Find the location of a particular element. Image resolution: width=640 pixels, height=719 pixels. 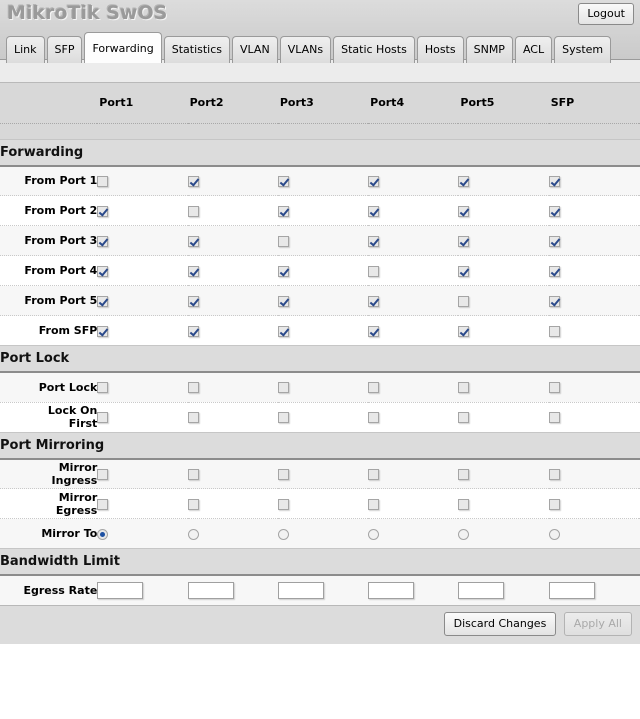

section-header-row: Bandwidth Limit is located at coordinates (320, 562).